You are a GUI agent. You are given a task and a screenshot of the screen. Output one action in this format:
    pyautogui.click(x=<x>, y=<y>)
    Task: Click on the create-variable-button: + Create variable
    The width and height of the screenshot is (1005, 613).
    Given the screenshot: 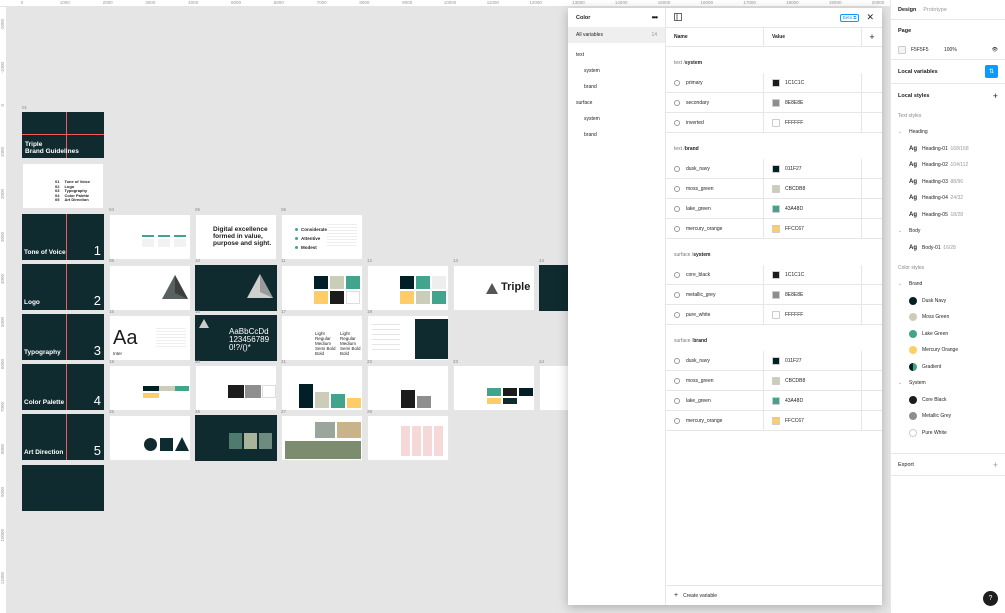 What is the action you would take?
    pyautogui.click(x=774, y=595)
    